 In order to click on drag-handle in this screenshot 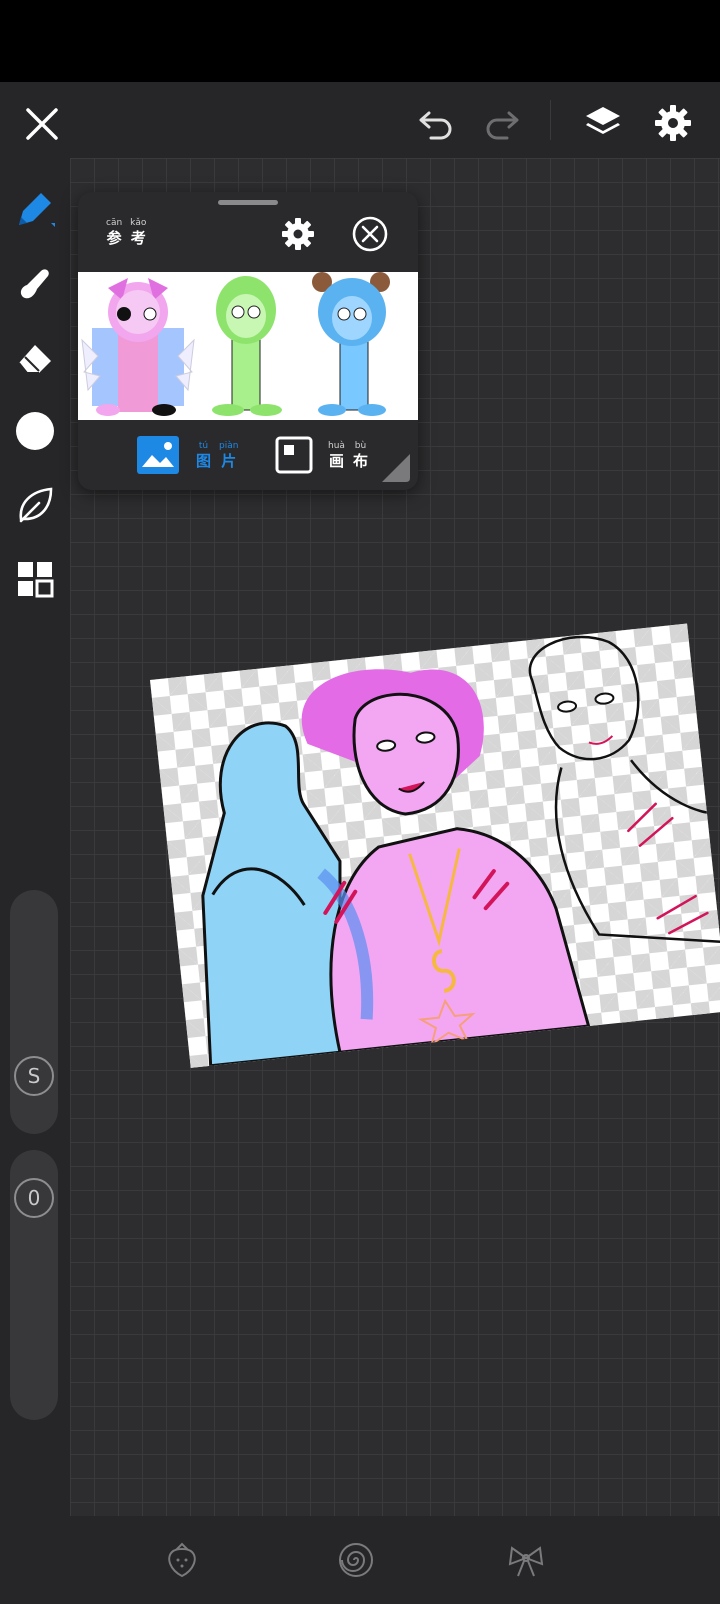, I will do `click(248, 202)`.